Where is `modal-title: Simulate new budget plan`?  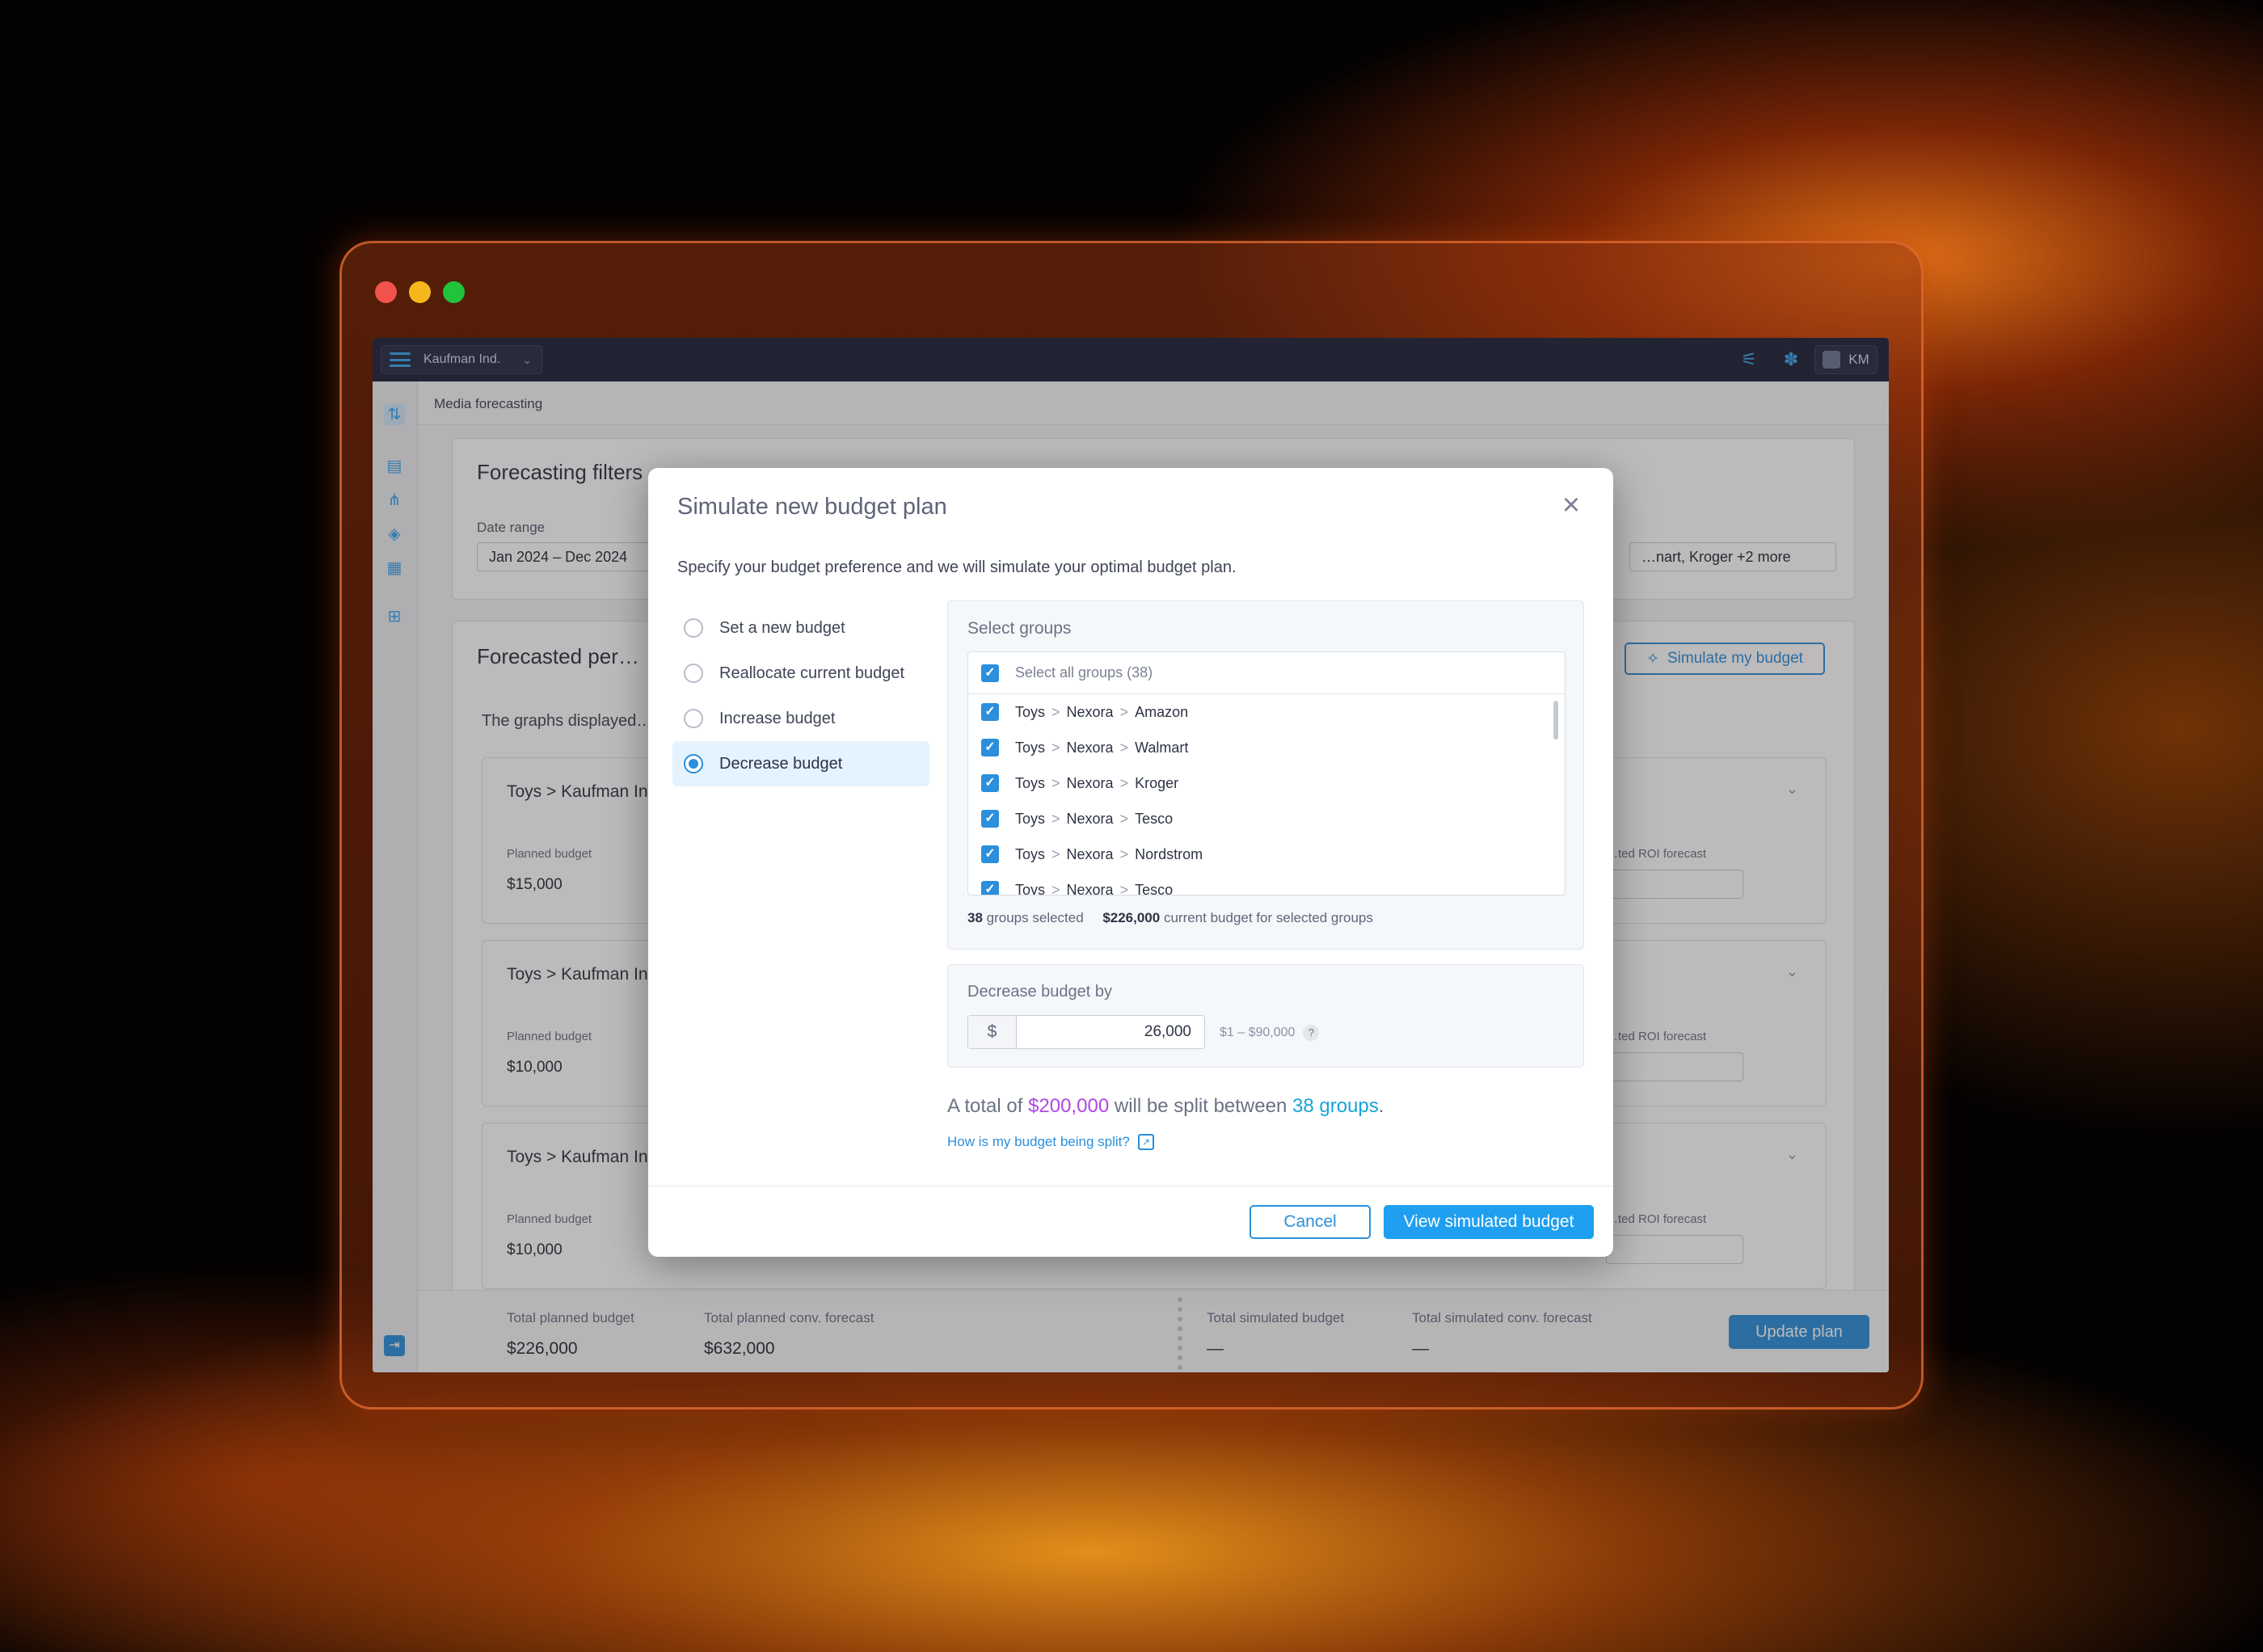 modal-title: Simulate new budget plan is located at coordinates (812, 507).